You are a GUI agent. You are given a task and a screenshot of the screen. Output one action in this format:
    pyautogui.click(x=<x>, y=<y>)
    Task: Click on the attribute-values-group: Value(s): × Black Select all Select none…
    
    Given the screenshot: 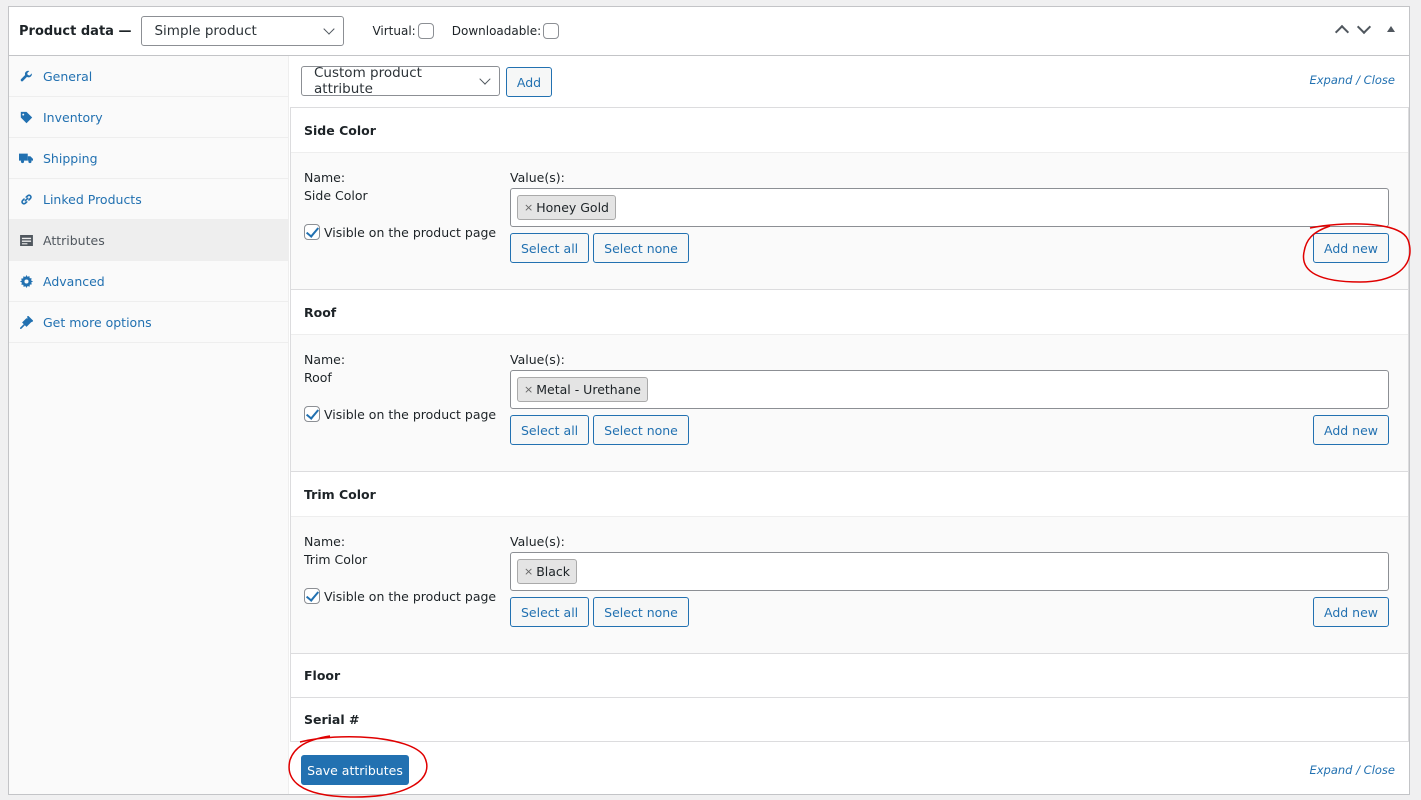 What is the action you would take?
    pyautogui.click(x=949, y=580)
    